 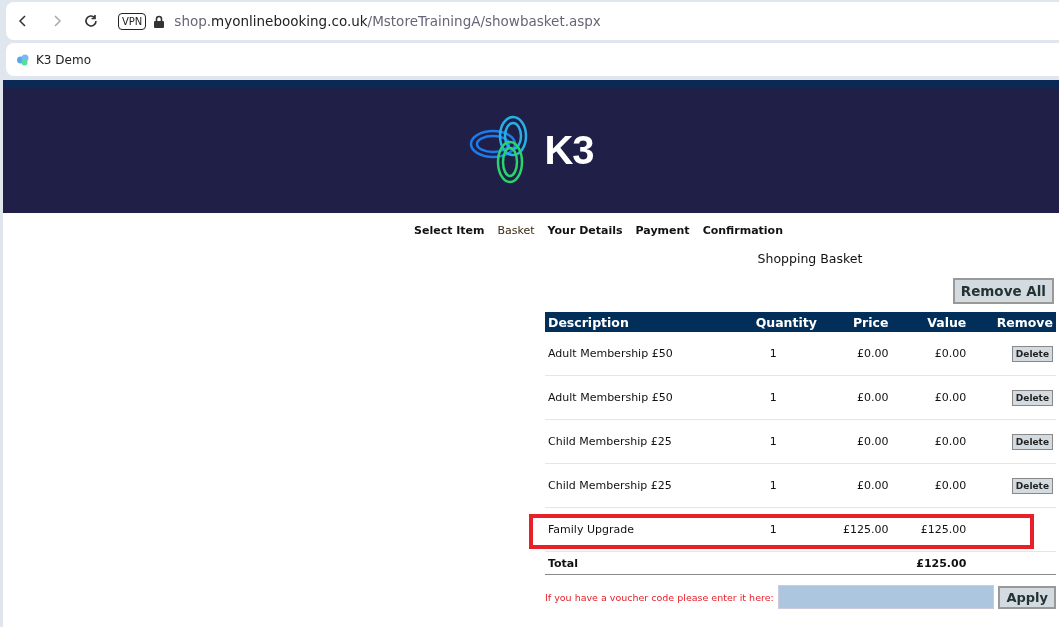 What do you see at coordinates (742, 230) in the screenshot?
I see `step-link: Confirmation` at bounding box center [742, 230].